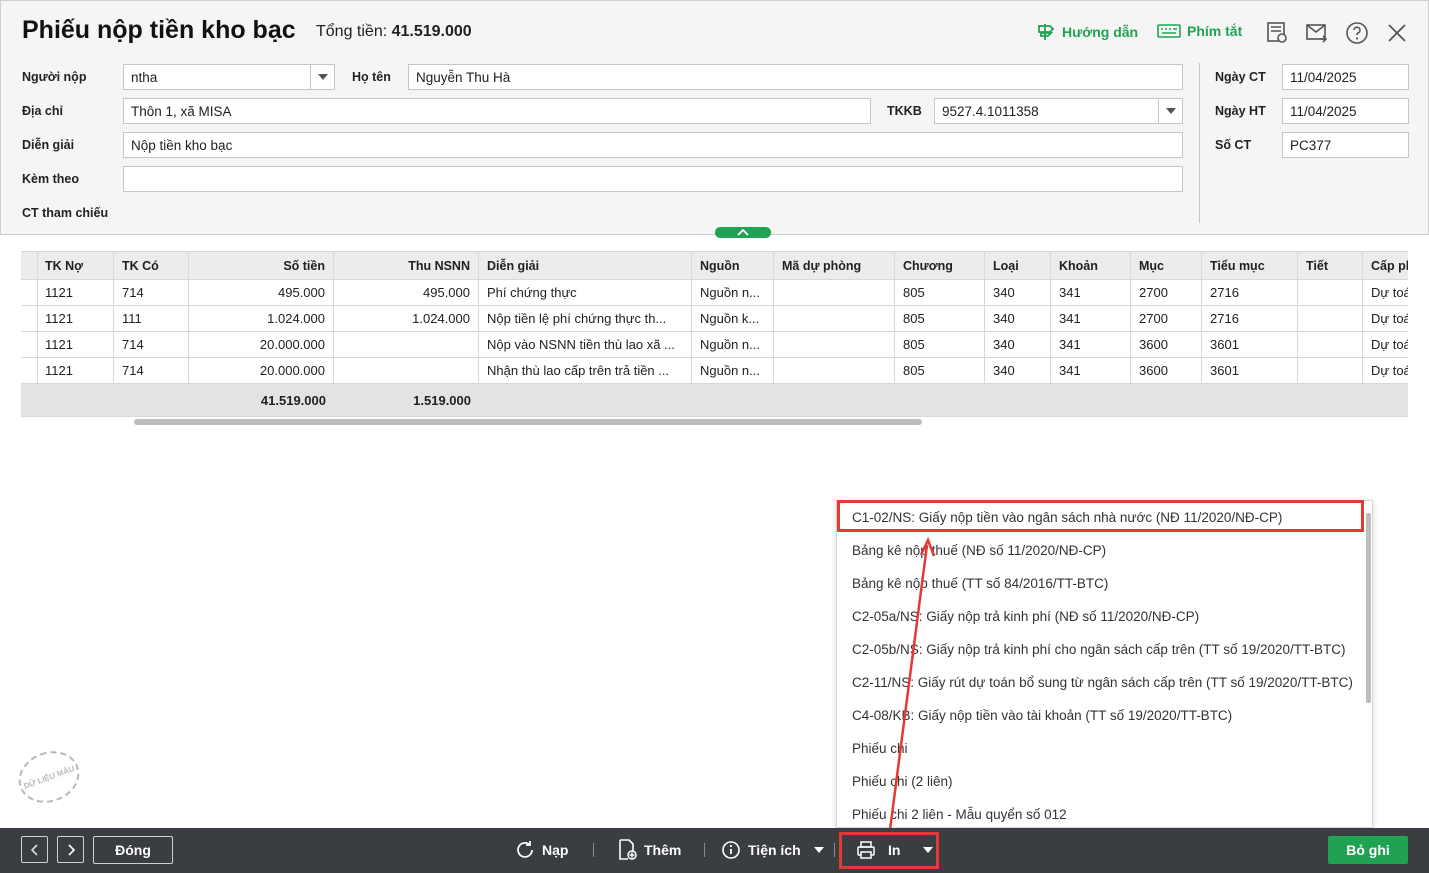 The width and height of the screenshot is (1429, 873). I want to click on add-document-icon, so click(628, 849).